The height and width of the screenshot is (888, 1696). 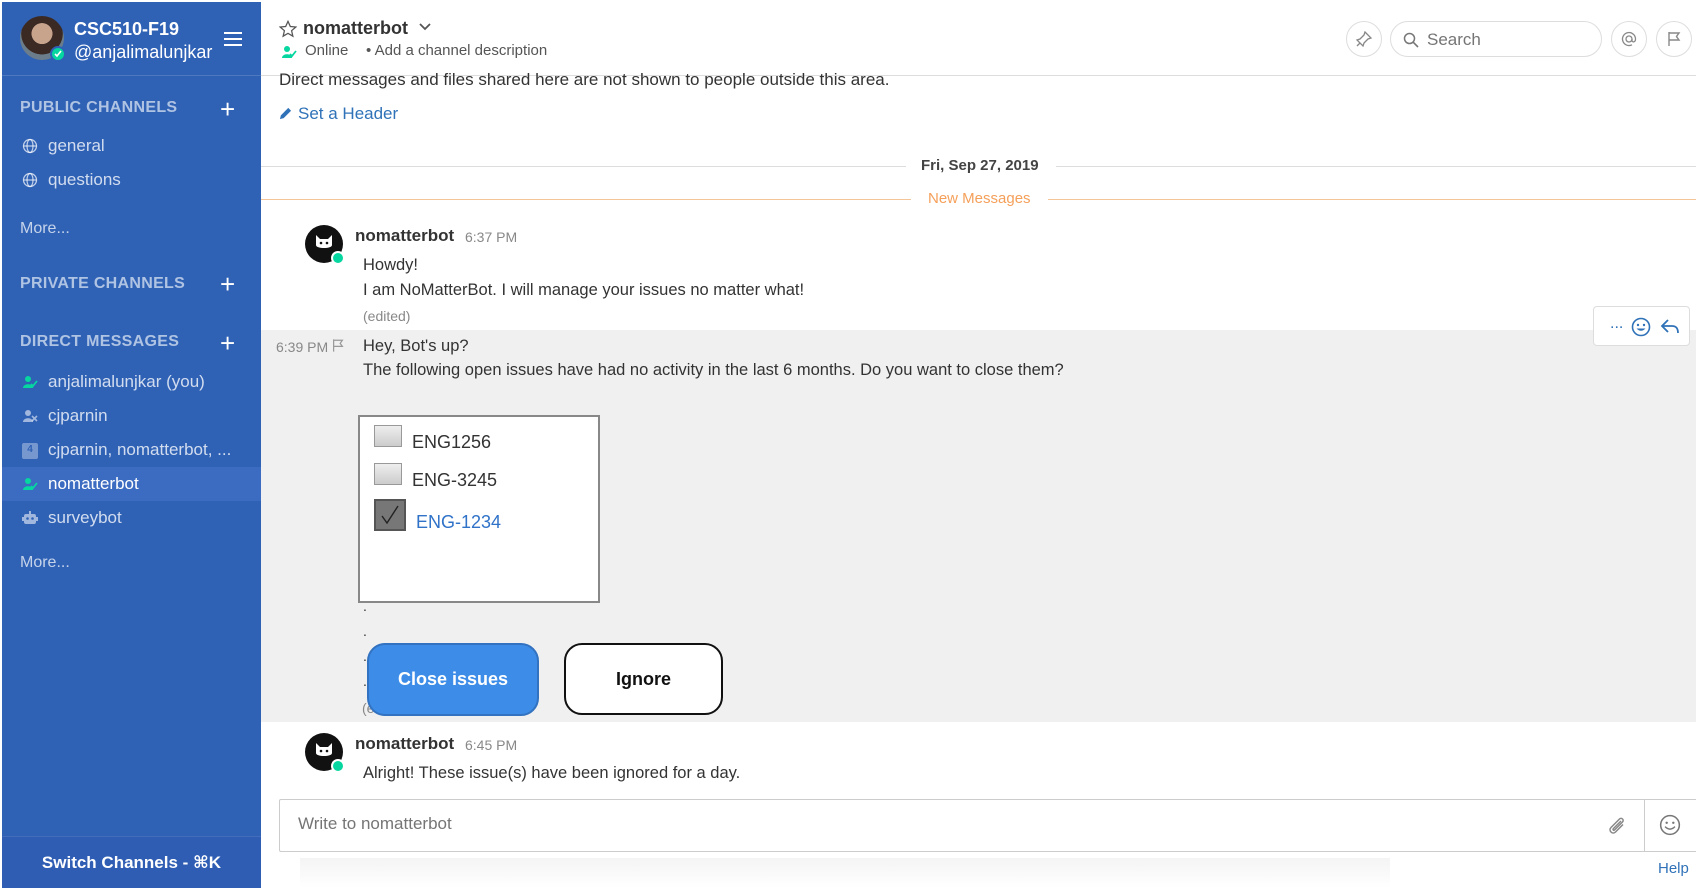 I want to click on sidebar-item-general: general, so click(x=131, y=146).